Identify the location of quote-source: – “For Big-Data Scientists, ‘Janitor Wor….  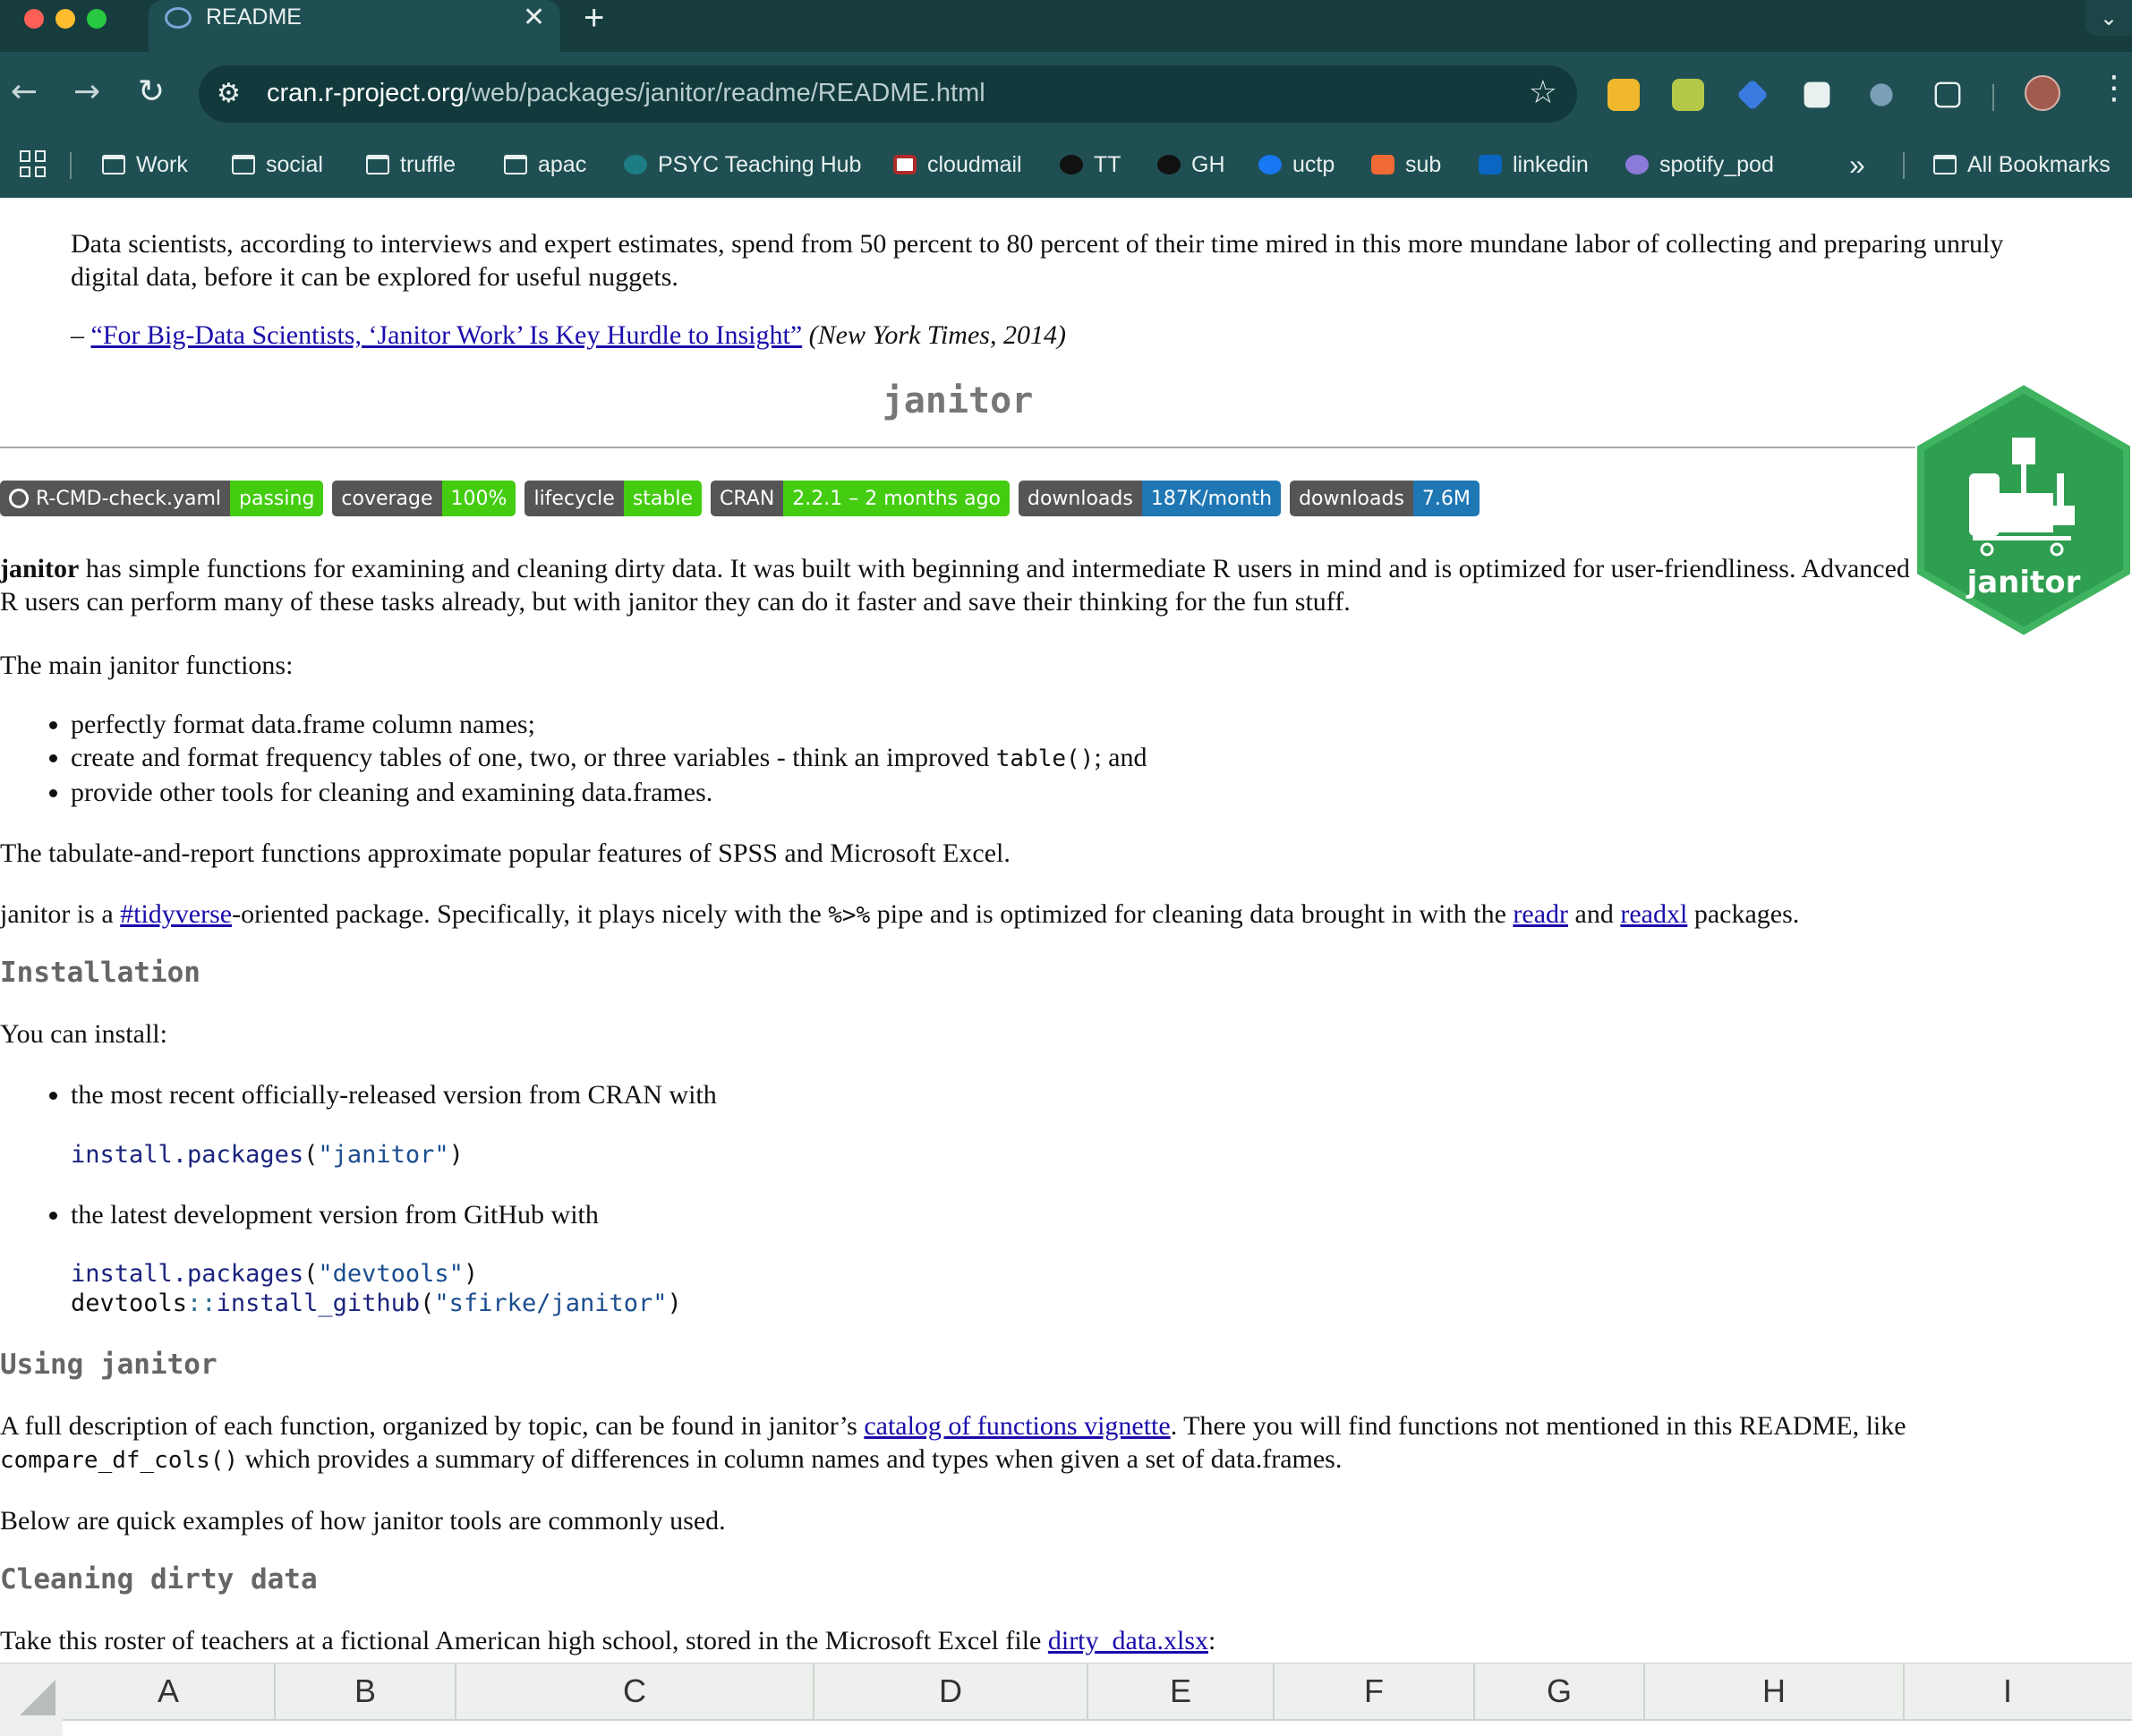
(568, 335).